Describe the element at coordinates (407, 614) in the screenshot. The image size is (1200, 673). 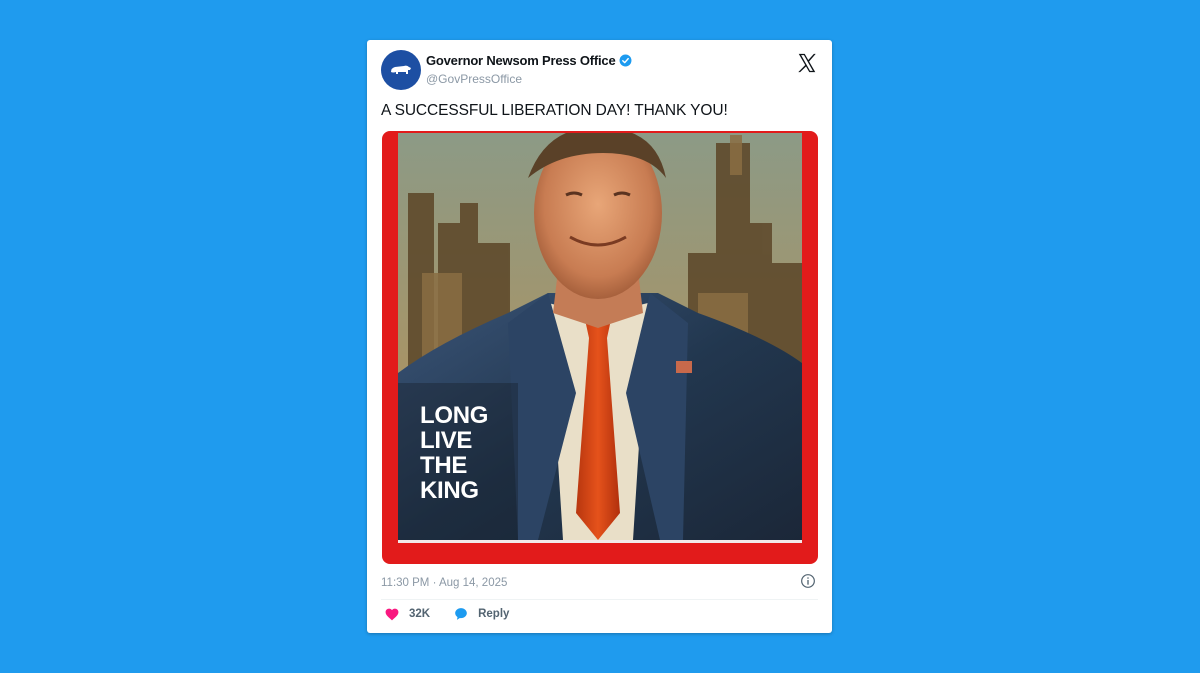
I see `like-button: 32K` at that location.